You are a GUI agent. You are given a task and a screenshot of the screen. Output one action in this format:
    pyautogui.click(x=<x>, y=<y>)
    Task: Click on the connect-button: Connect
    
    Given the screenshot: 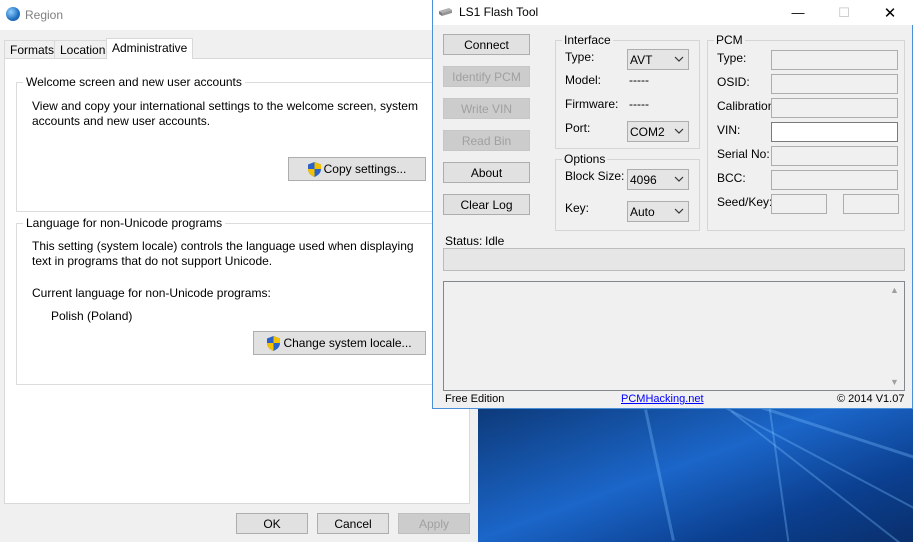 What is the action you would take?
    pyautogui.click(x=486, y=44)
    